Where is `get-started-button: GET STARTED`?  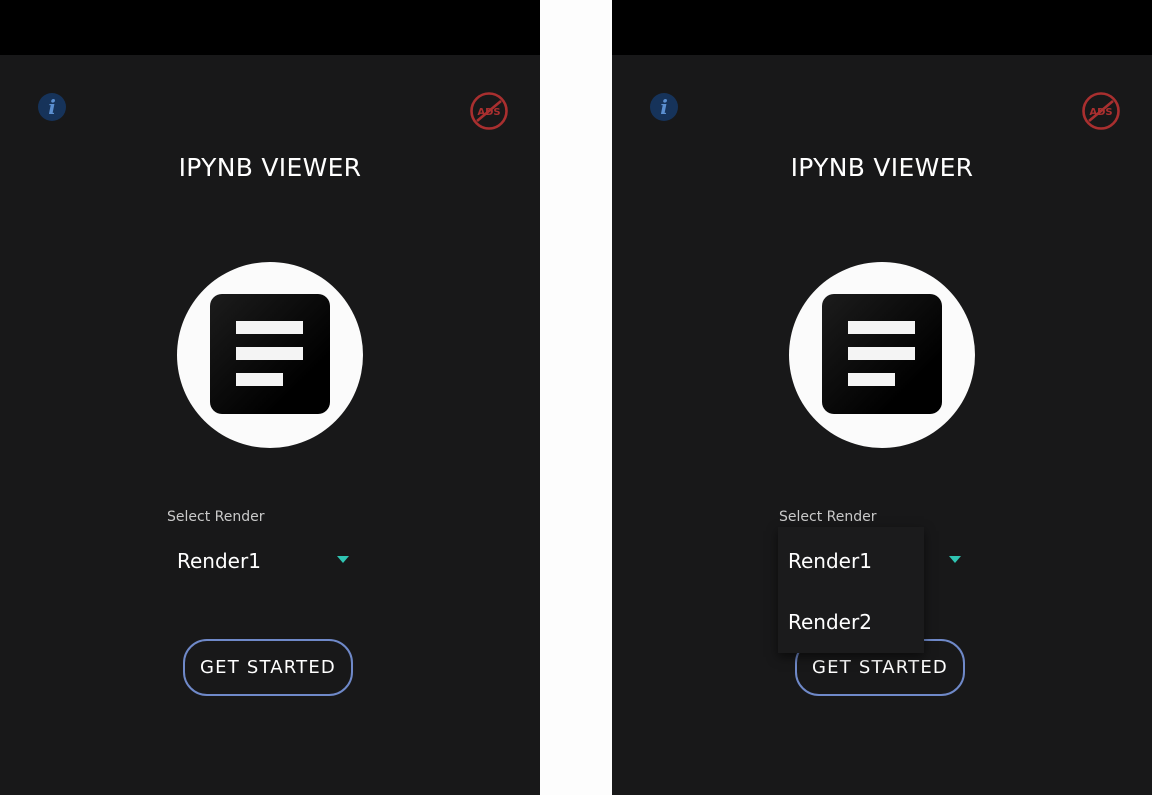
get-started-button: GET STARTED is located at coordinates (268, 667).